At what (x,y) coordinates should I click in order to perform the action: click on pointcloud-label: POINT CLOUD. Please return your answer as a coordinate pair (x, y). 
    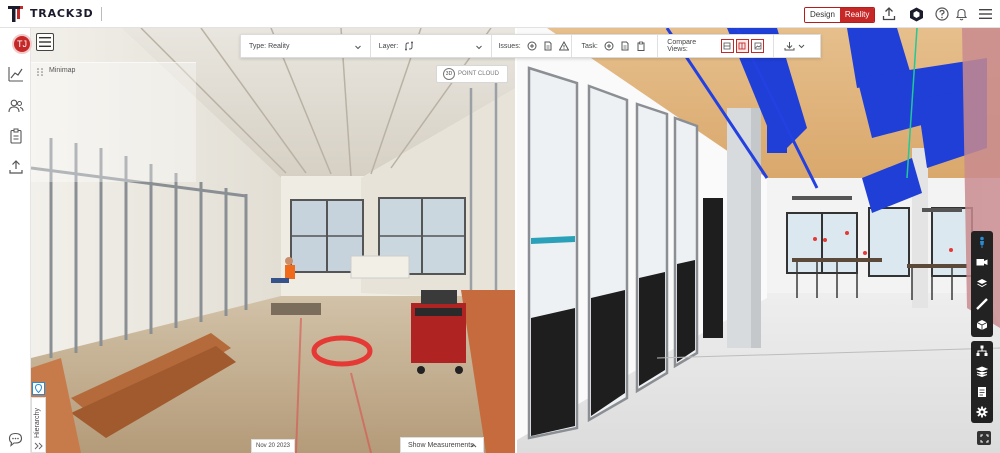
    Looking at the image, I should click on (478, 74).